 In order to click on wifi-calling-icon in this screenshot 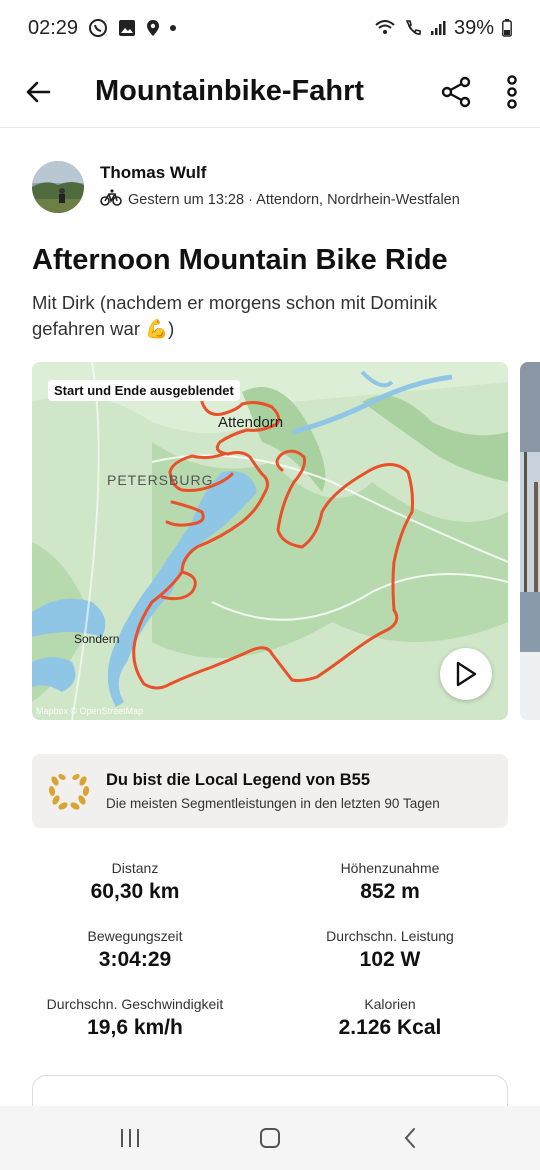, I will do `click(385, 28)`.